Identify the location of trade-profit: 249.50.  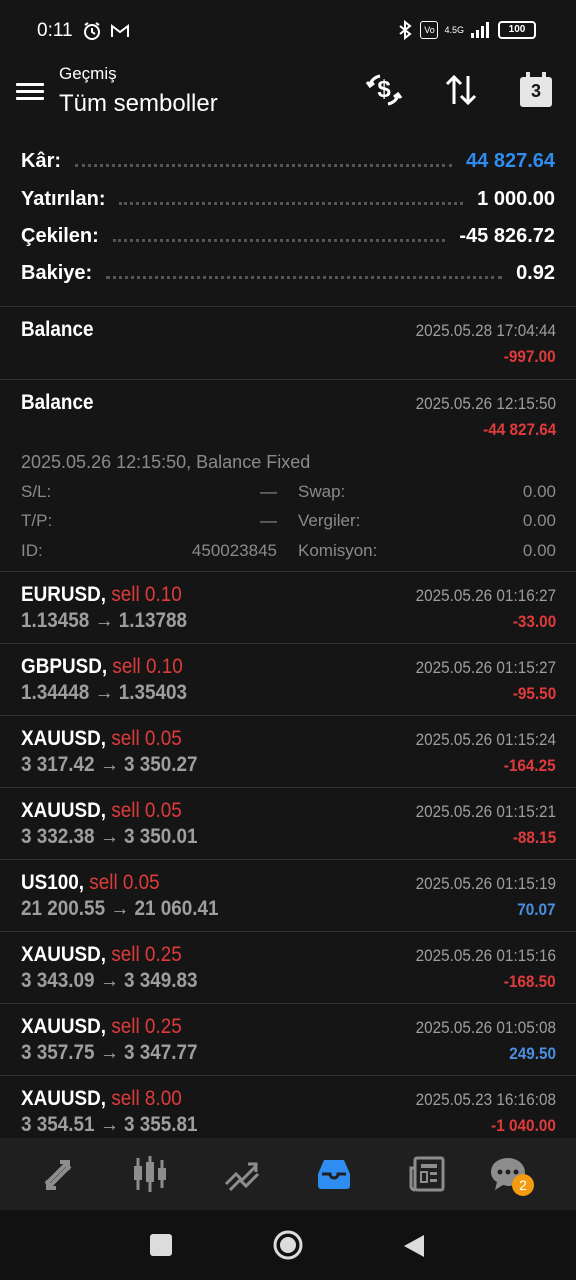
(532, 1053).